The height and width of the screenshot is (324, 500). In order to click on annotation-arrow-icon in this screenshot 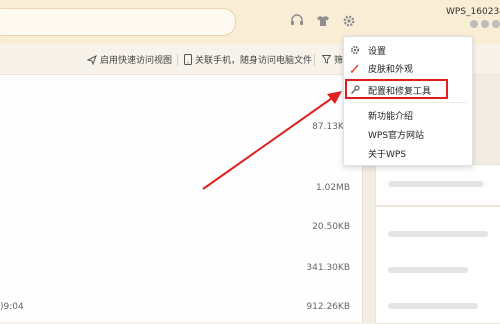, I will do `click(272, 140)`.